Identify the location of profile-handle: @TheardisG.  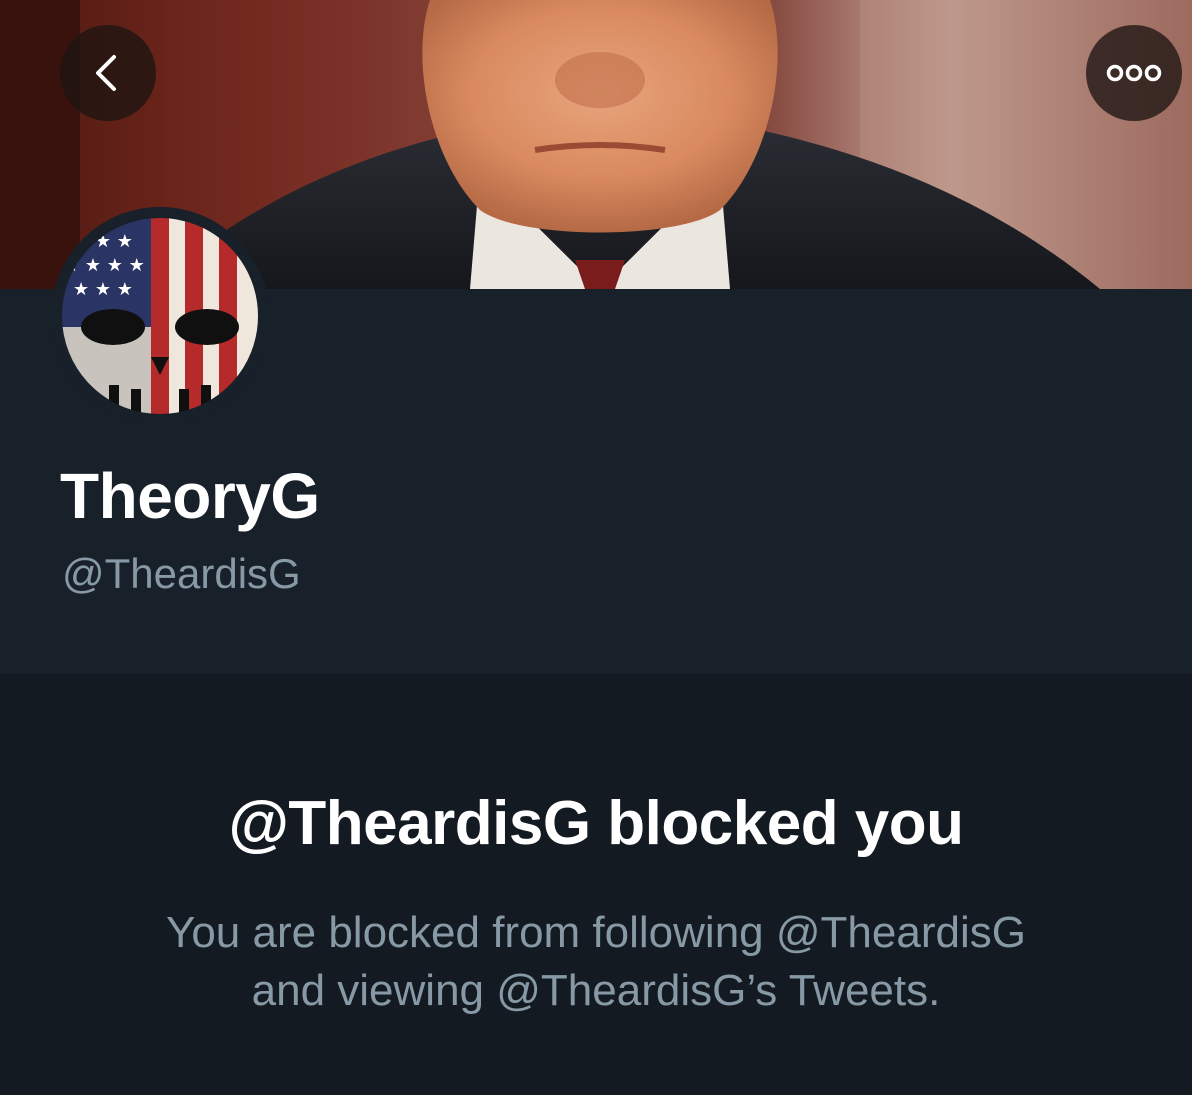
(181, 573).